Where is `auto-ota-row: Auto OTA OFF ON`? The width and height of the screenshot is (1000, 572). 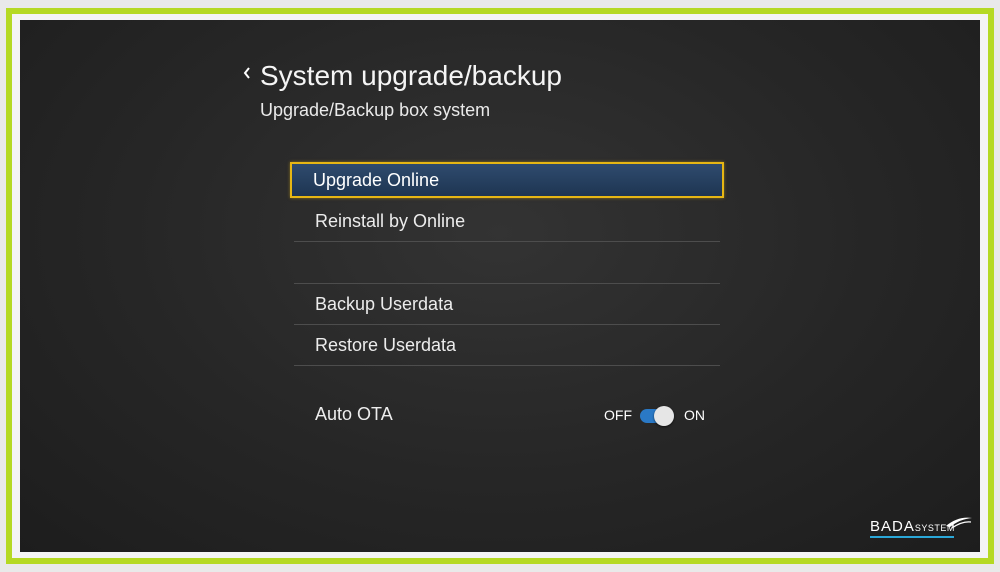 auto-ota-row: Auto OTA OFF ON is located at coordinates (507, 416).